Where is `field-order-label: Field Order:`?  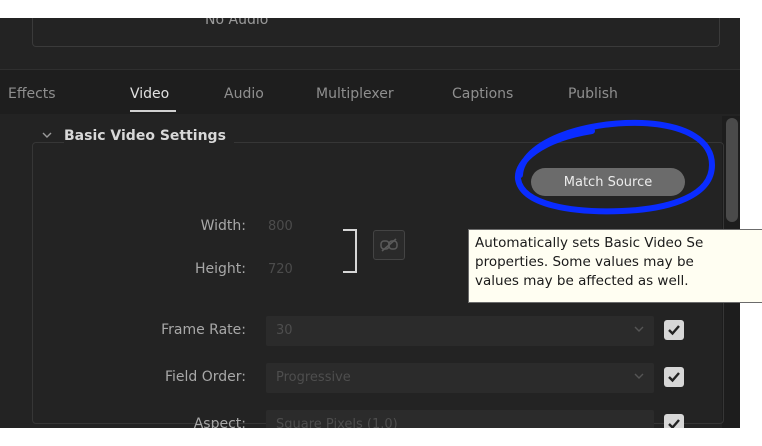 field-order-label: Field Order: is located at coordinates (205, 377).